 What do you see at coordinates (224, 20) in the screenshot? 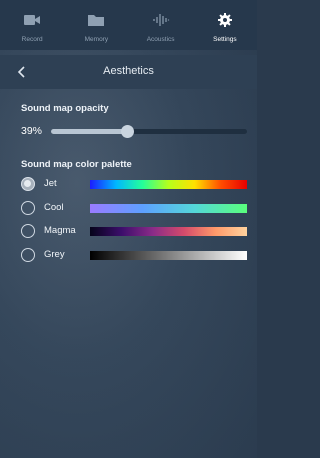
I see `gear-icon` at bounding box center [224, 20].